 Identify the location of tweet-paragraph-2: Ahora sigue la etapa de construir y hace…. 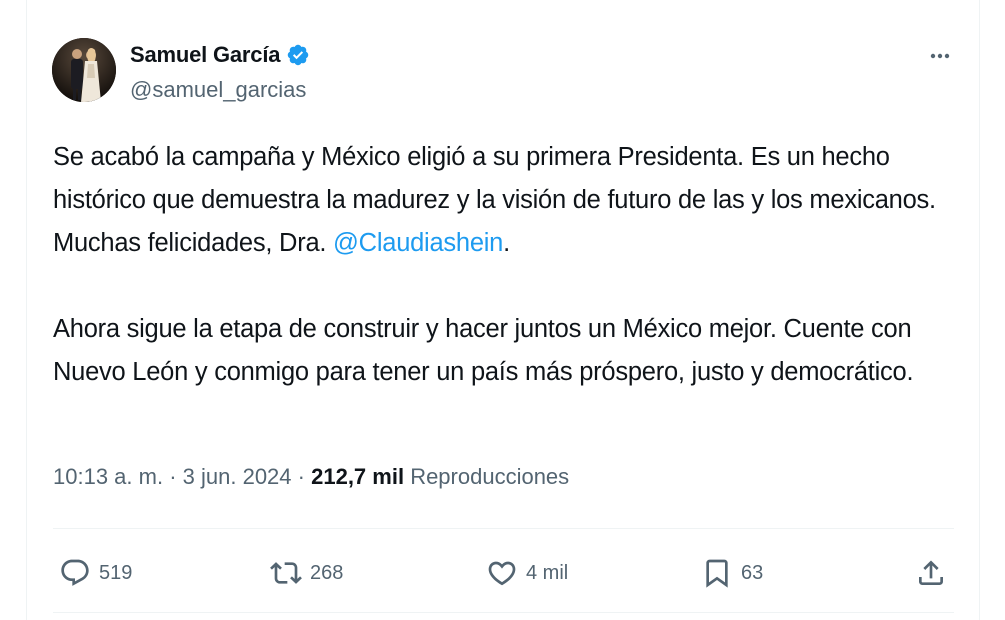
(483, 350).